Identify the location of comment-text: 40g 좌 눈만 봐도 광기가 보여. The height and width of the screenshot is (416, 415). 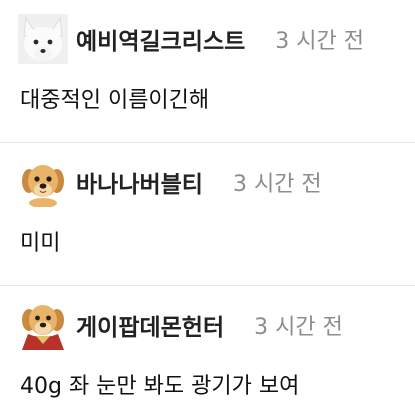
(160, 386).